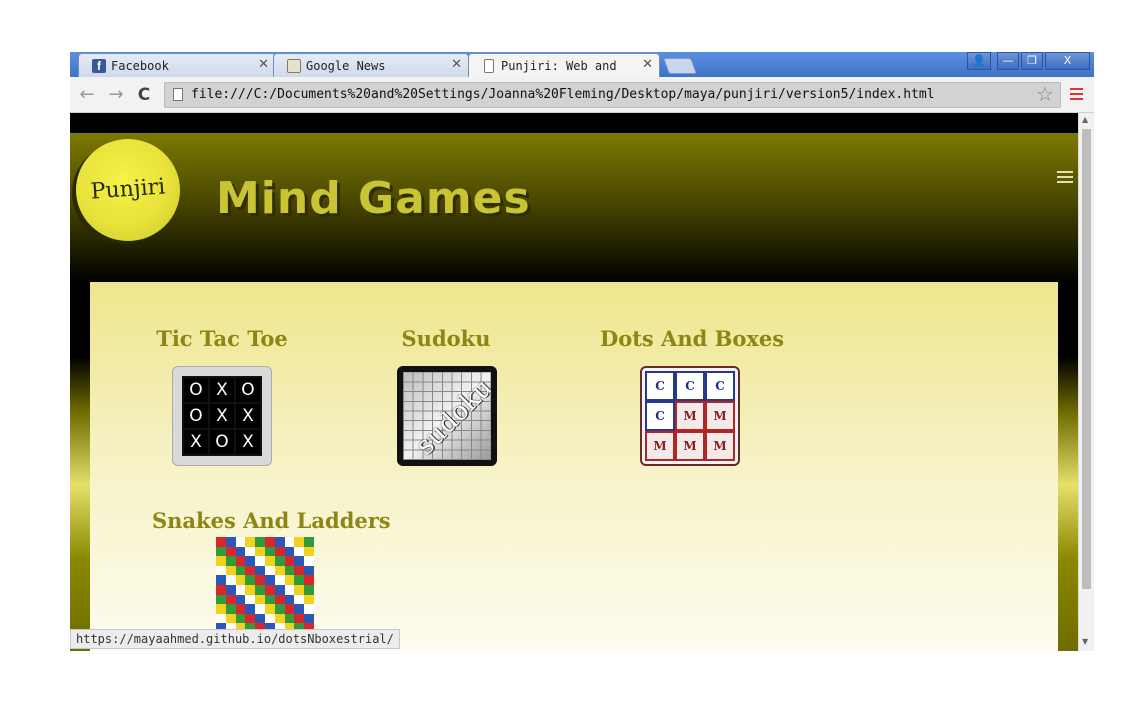 The height and width of the screenshot is (726, 1126). I want to click on vertical-scrollbar: ▲ ▼, so click(1086, 382).